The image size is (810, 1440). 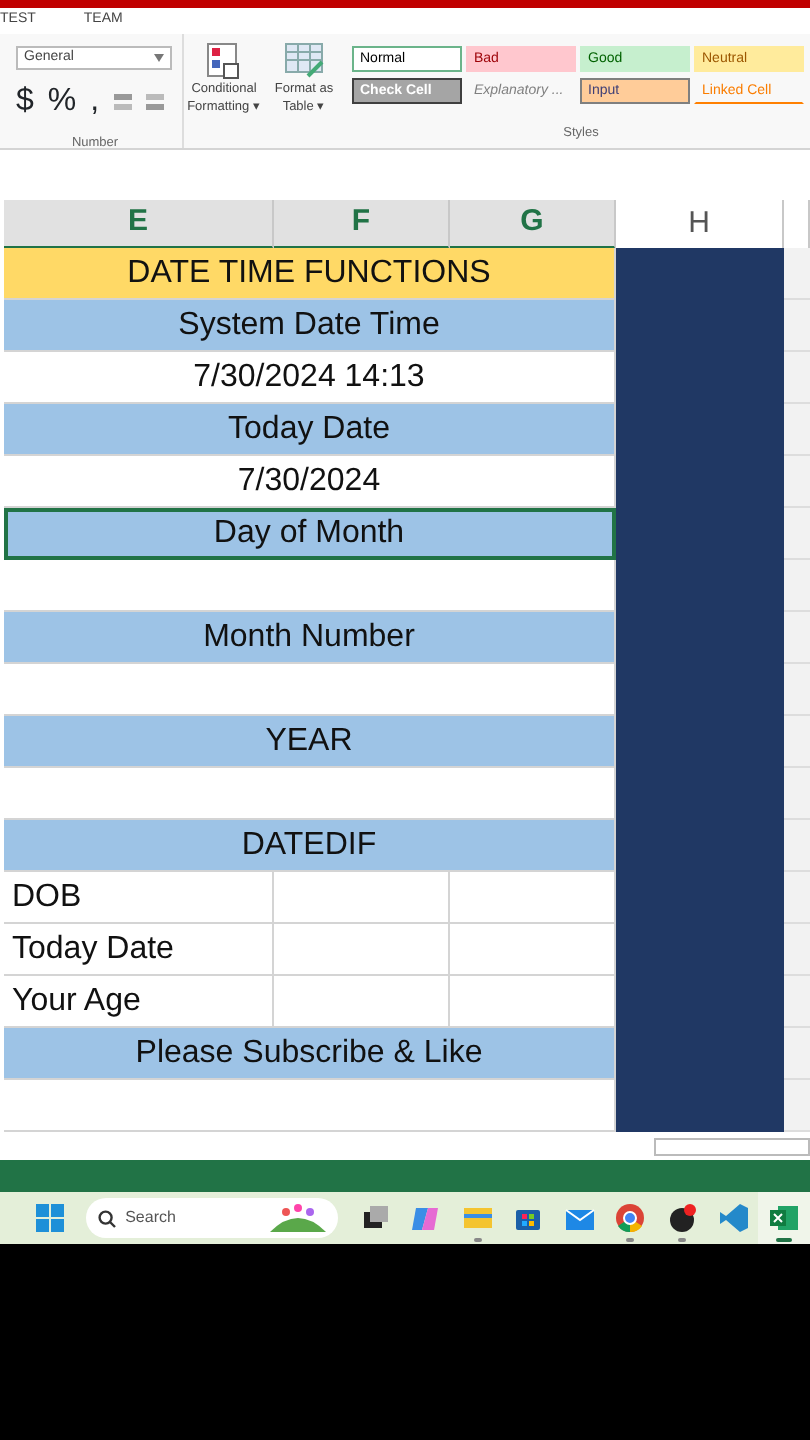 I want to click on format-button: $, so click(x=25, y=102).